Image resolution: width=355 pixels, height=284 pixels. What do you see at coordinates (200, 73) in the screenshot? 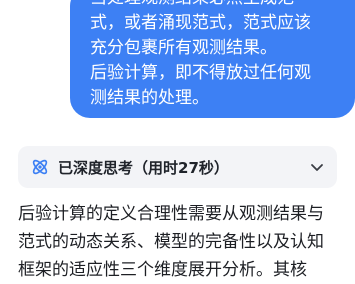
I see `user-message-line: 后验计算，即不得放过任何观` at bounding box center [200, 73].